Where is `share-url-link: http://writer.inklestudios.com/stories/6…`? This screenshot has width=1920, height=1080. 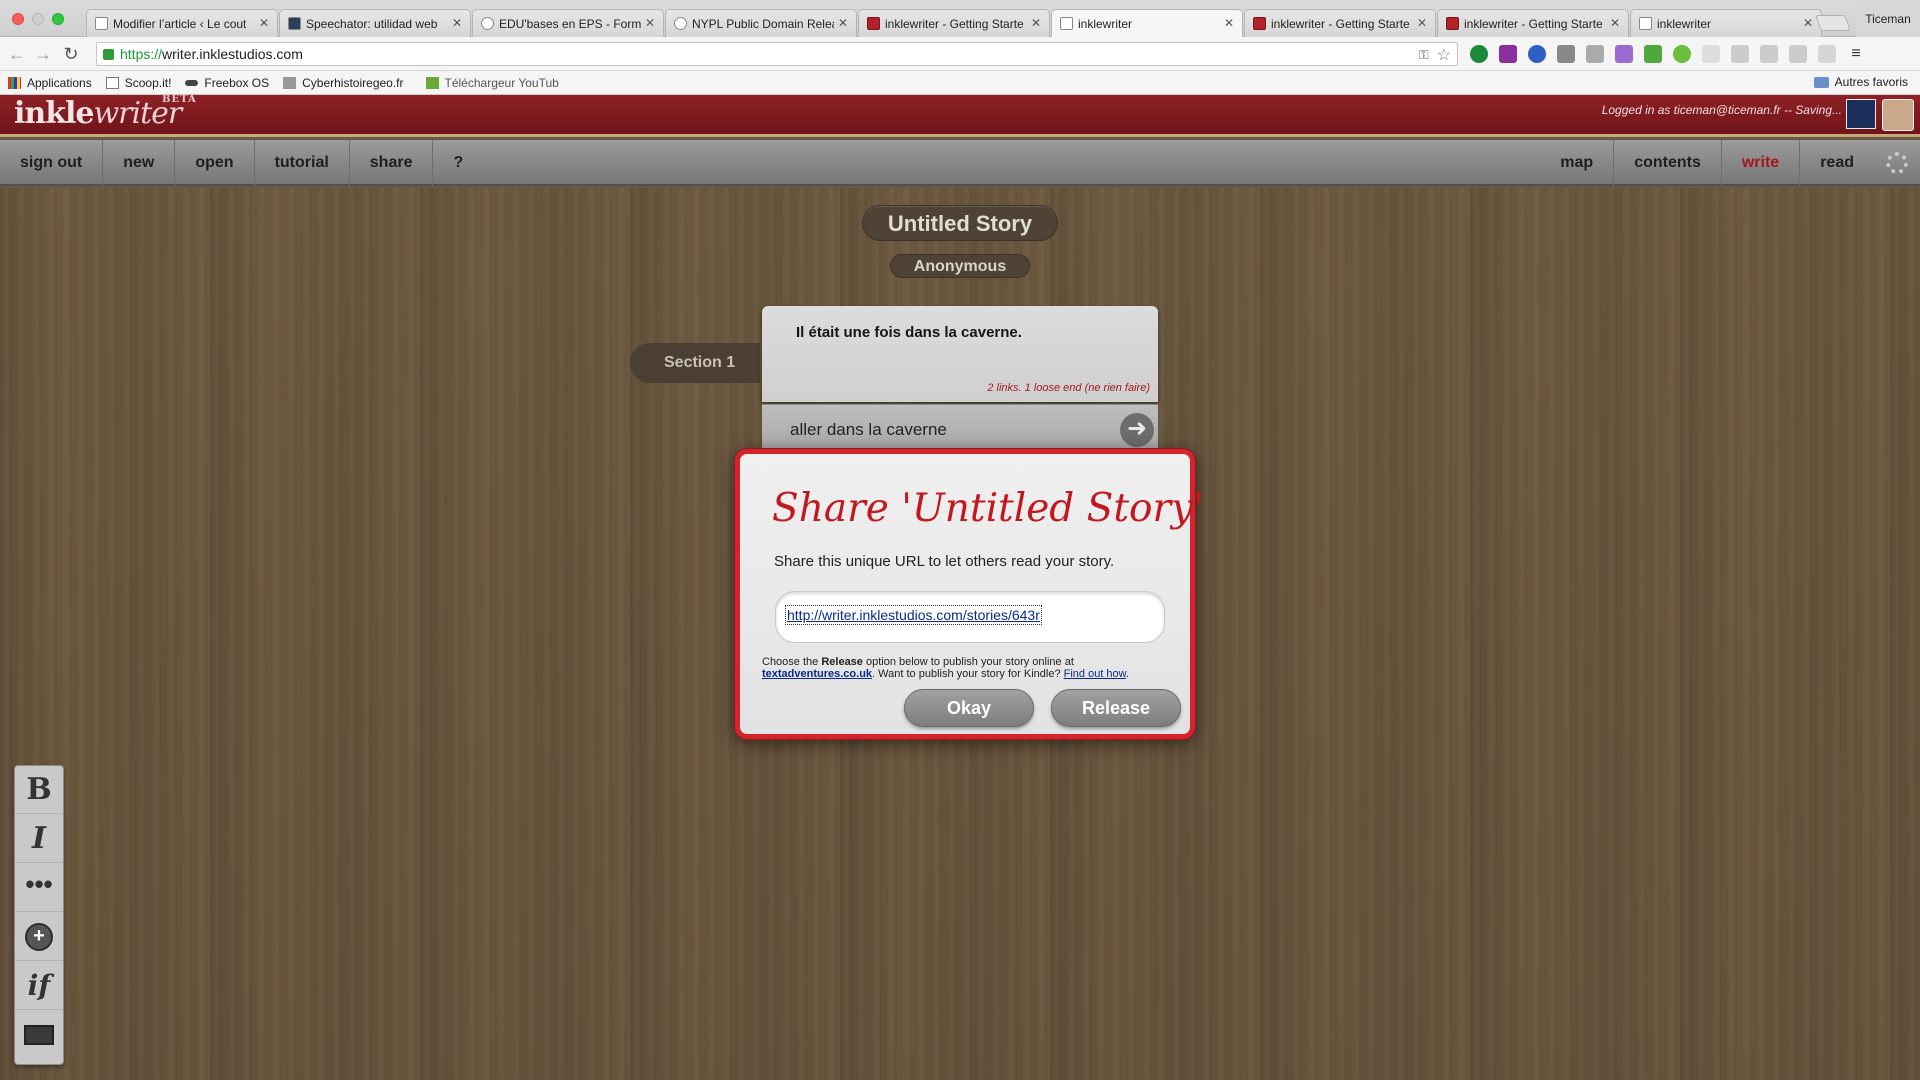
share-url-link: http://writer.inklestudios.com/stories/6… is located at coordinates (913, 615).